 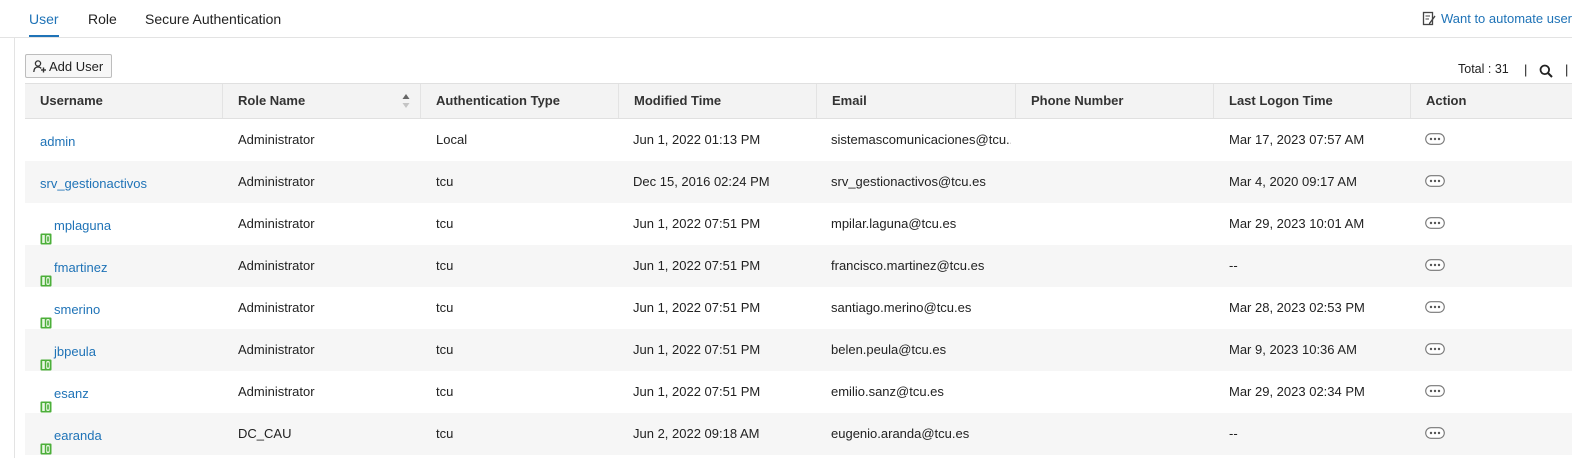 What do you see at coordinates (452, 139) in the screenshot?
I see `authentication-type-cell: Local` at bounding box center [452, 139].